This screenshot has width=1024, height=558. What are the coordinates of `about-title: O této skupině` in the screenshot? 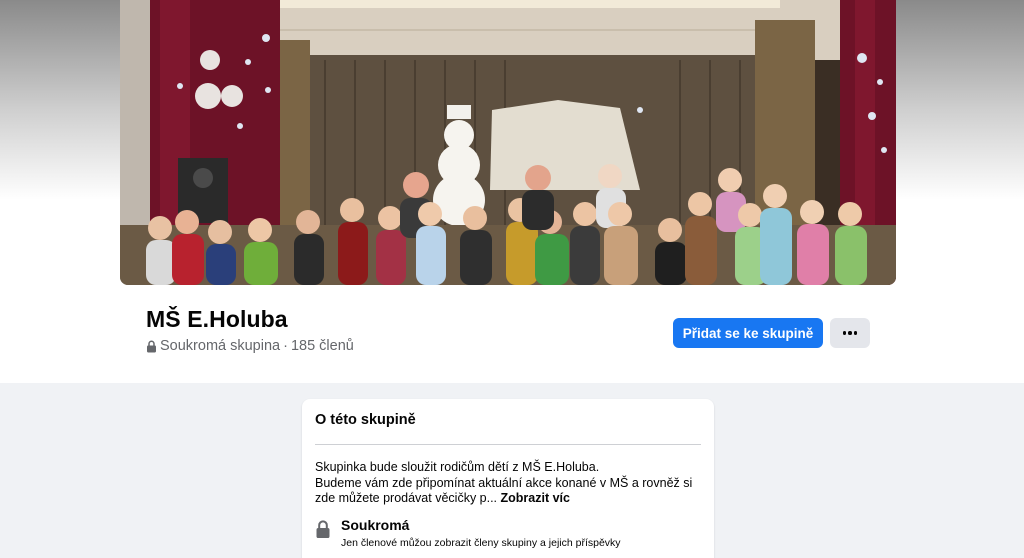 It's located at (365, 420).